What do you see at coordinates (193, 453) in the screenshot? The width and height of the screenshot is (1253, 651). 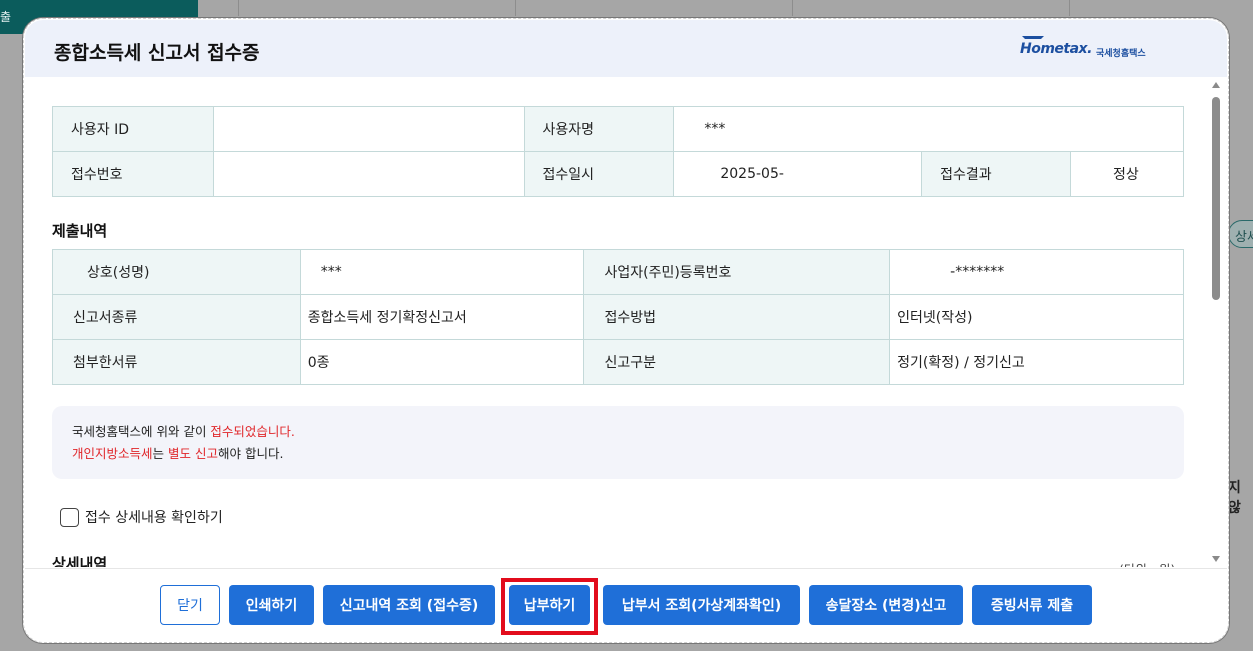 I see `notice-highlight: 별도 신고` at bounding box center [193, 453].